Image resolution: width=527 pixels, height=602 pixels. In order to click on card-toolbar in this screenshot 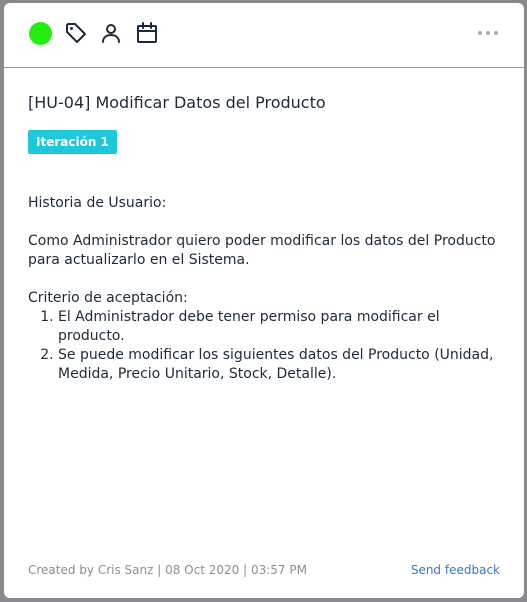, I will do `click(264, 35)`.